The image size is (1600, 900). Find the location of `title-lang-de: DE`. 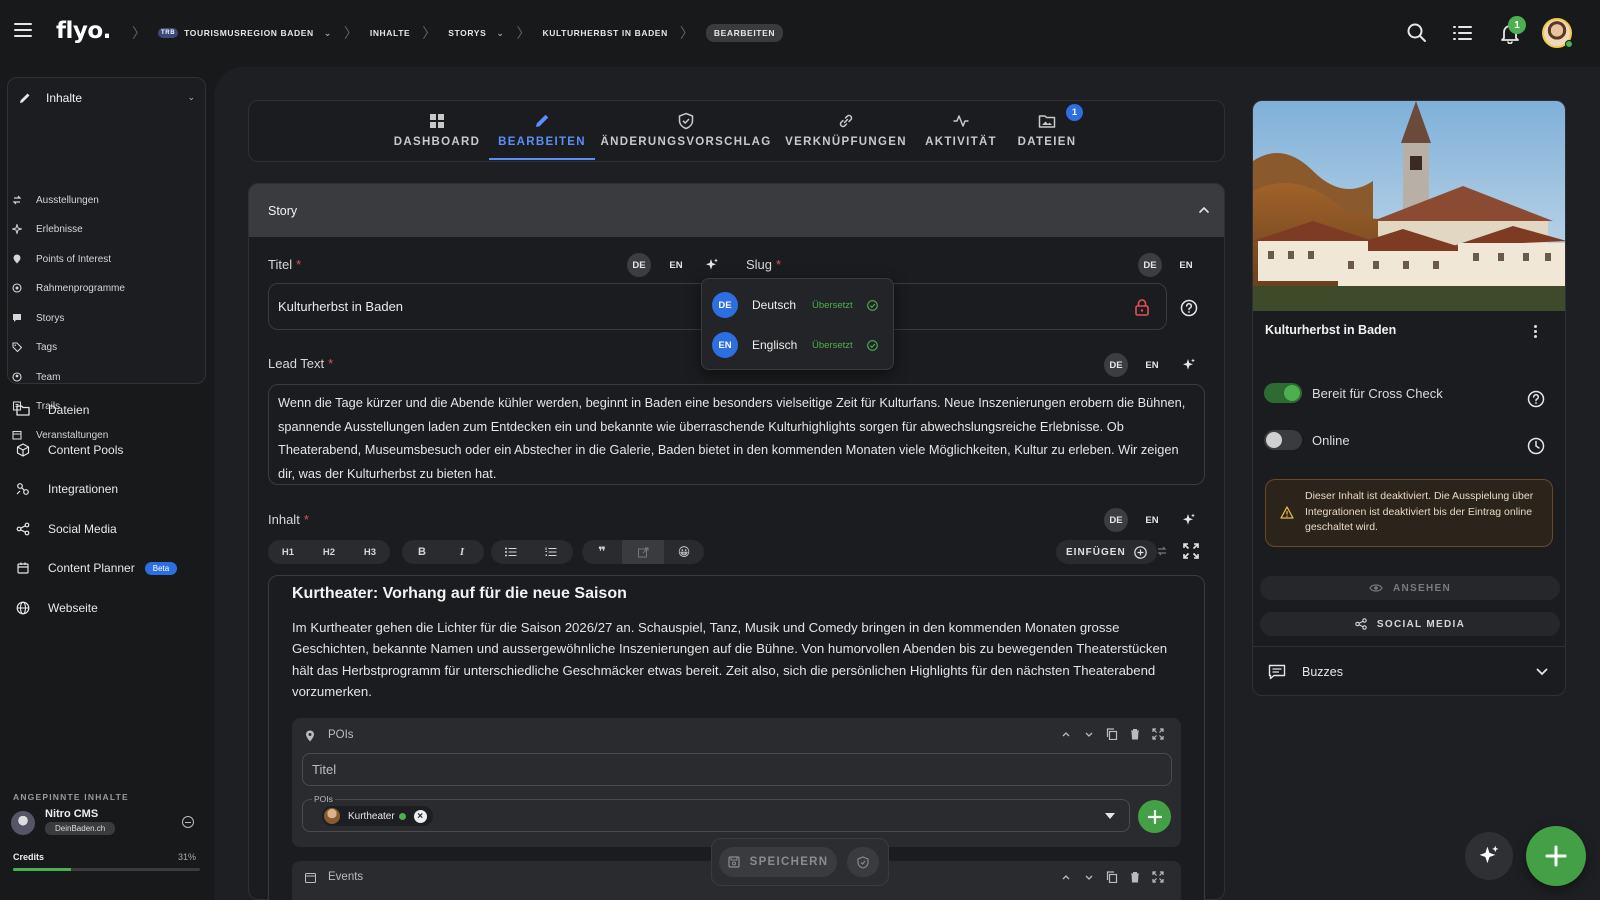

title-lang-de: DE is located at coordinates (639, 265).